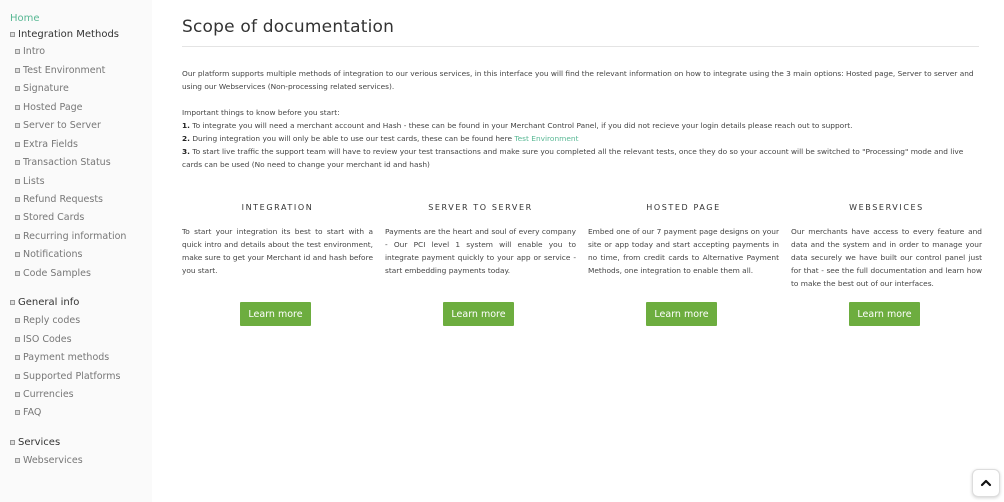  What do you see at coordinates (277, 207) in the screenshot?
I see `column-title: INTEGRATION` at bounding box center [277, 207].